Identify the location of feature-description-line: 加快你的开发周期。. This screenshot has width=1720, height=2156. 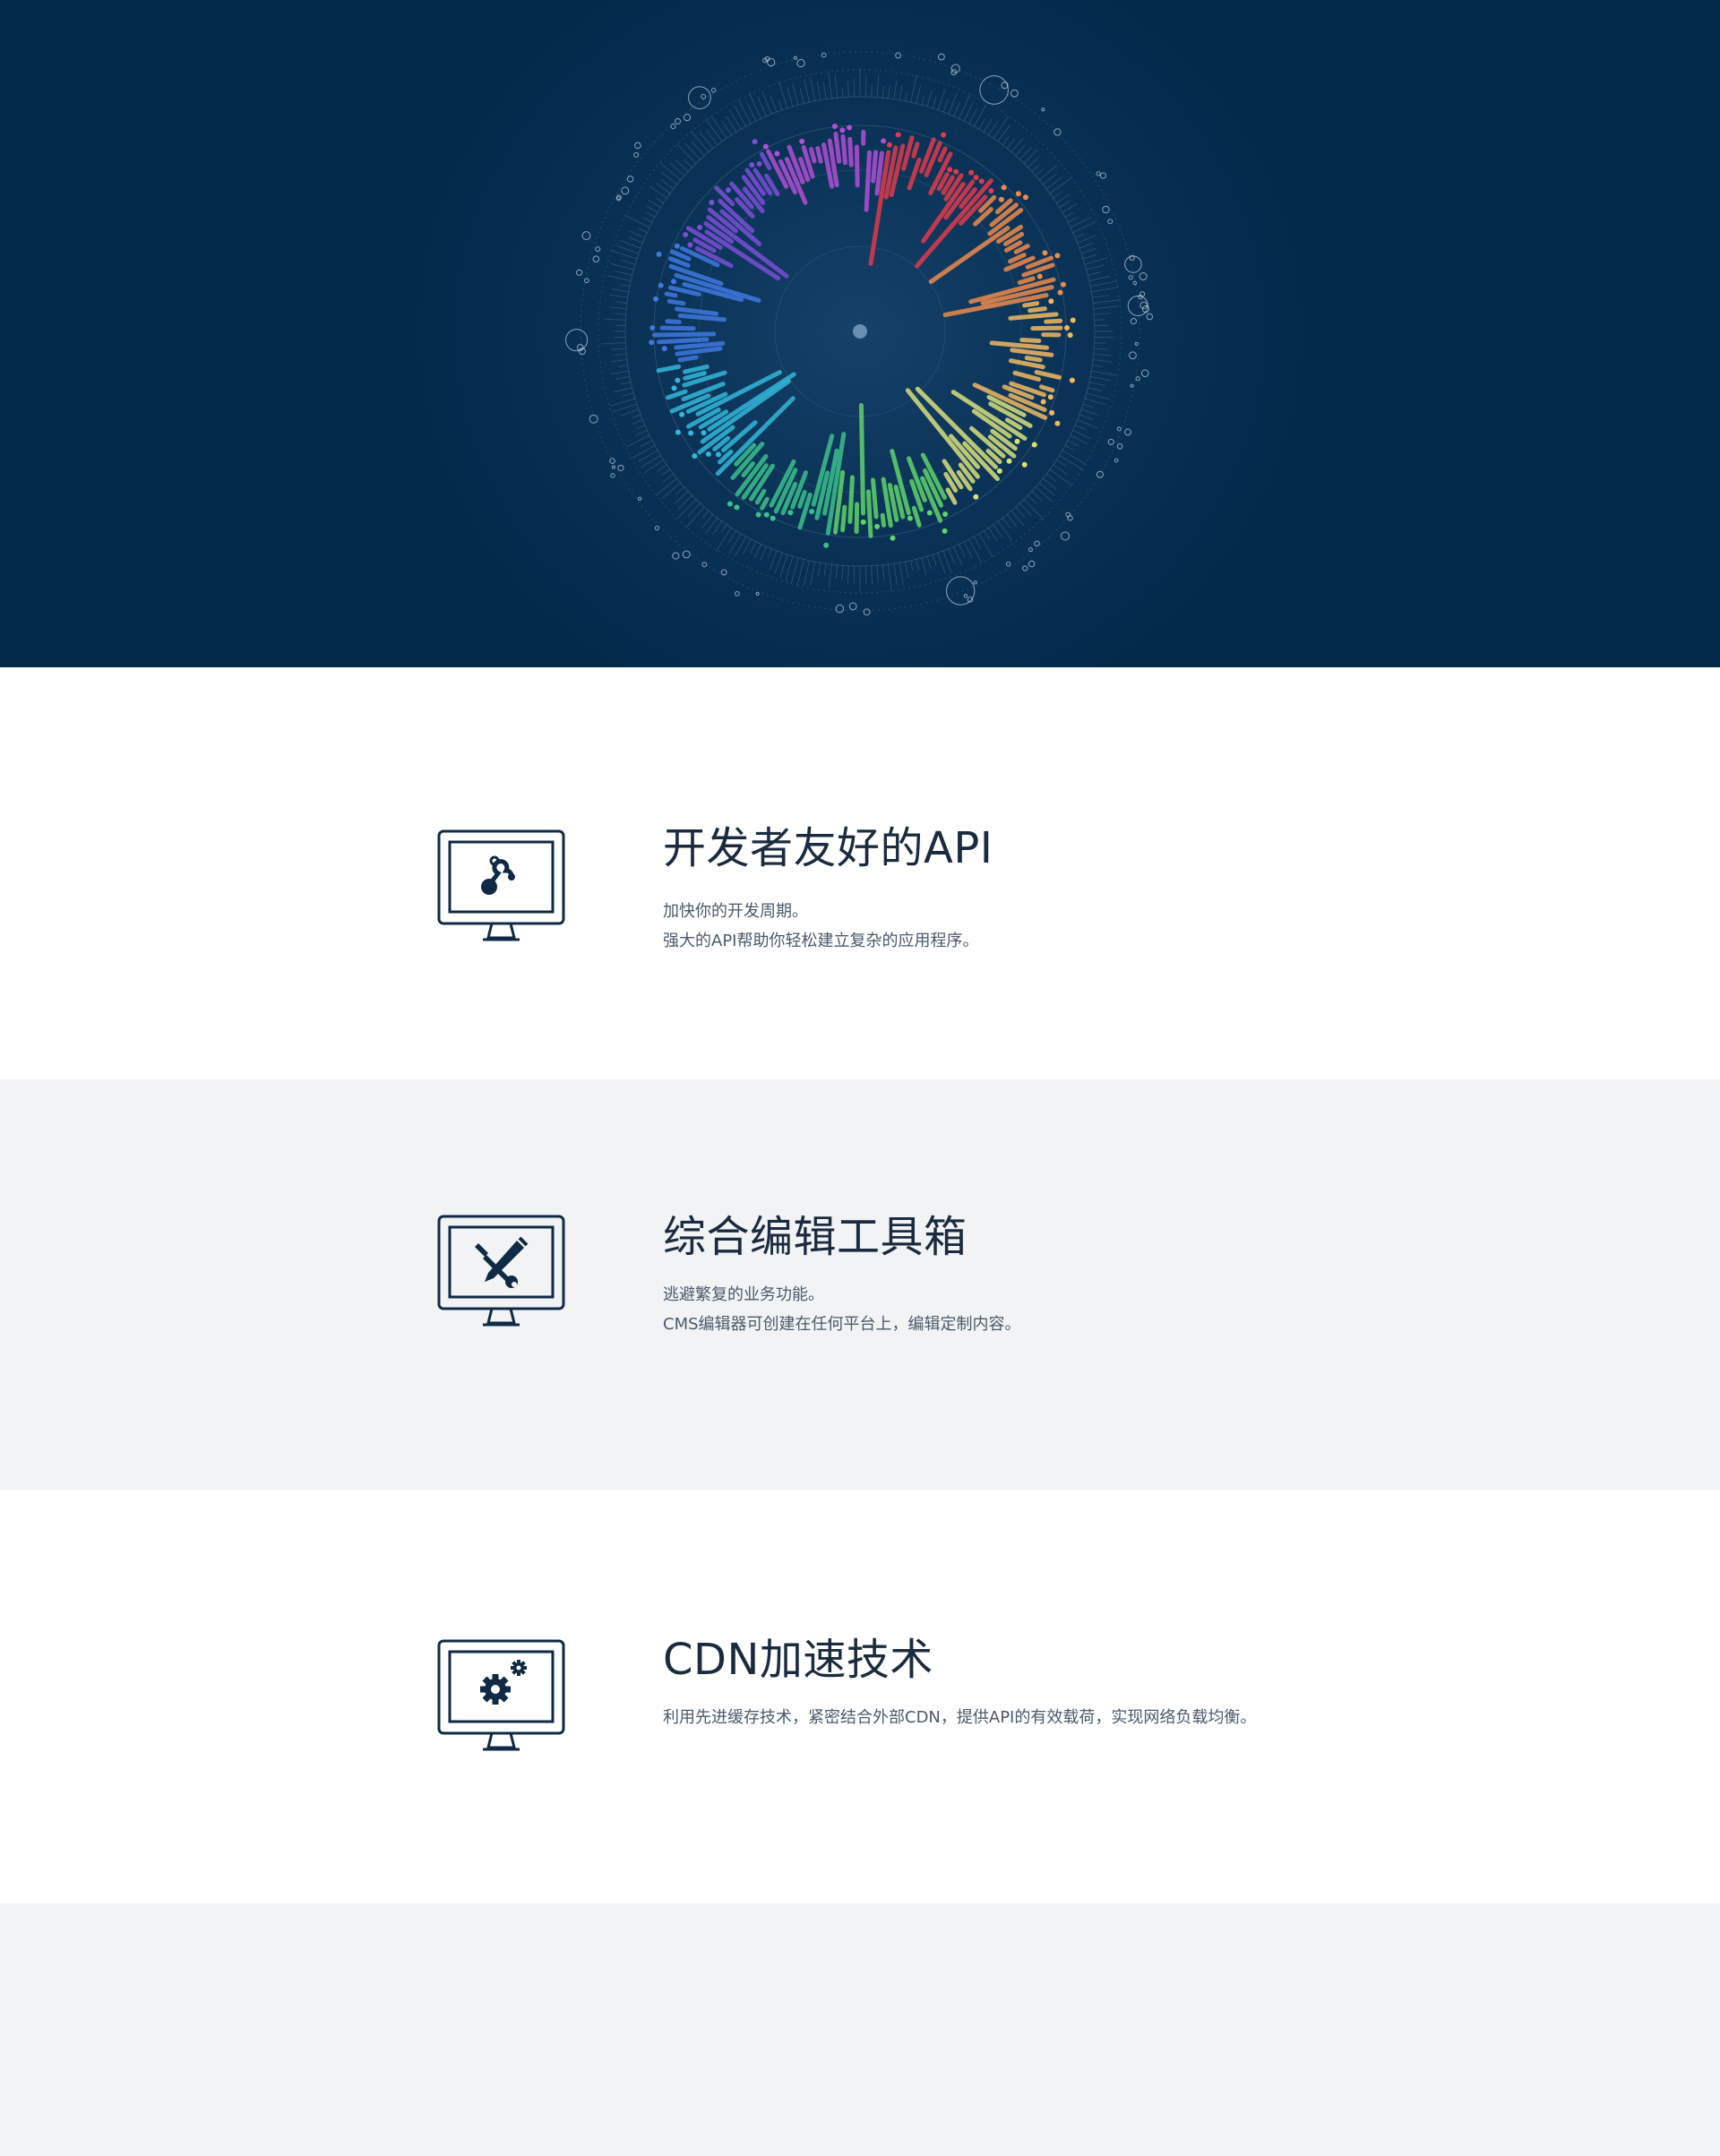
(735, 911).